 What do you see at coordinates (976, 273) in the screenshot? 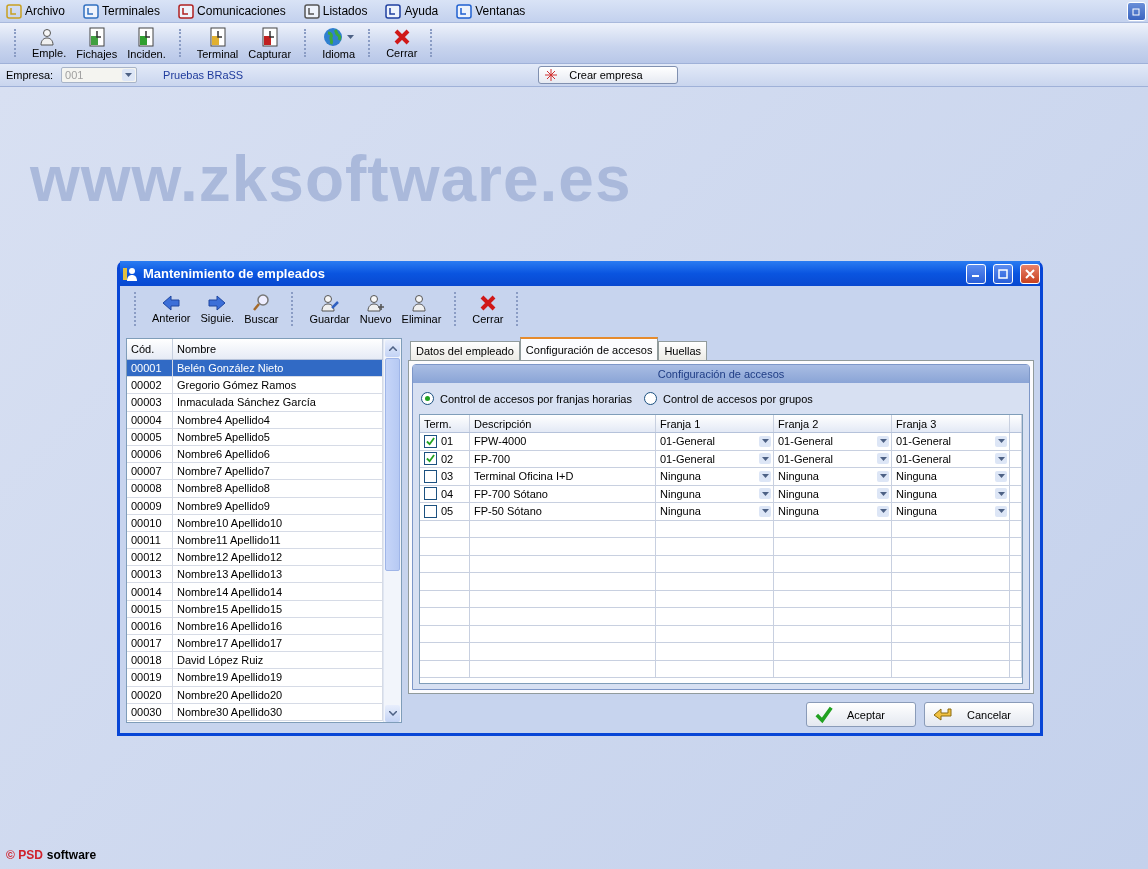
I see `minimize-button` at bounding box center [976, 273].